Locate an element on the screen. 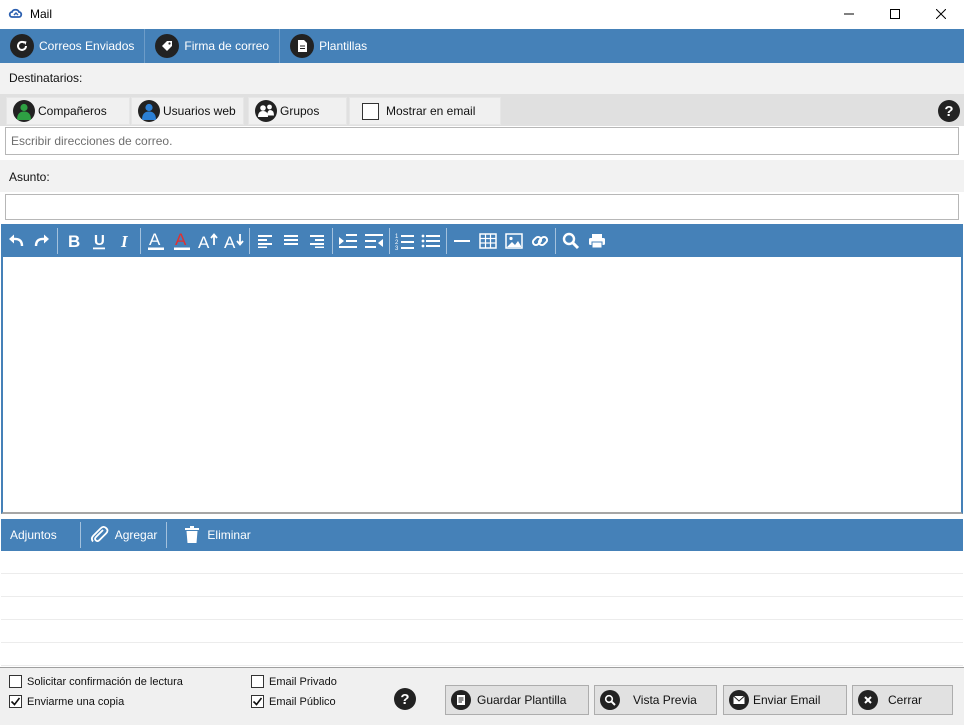 This screenshot has width=964, height=725. subject-input-box is located at coordinates (482, 207).